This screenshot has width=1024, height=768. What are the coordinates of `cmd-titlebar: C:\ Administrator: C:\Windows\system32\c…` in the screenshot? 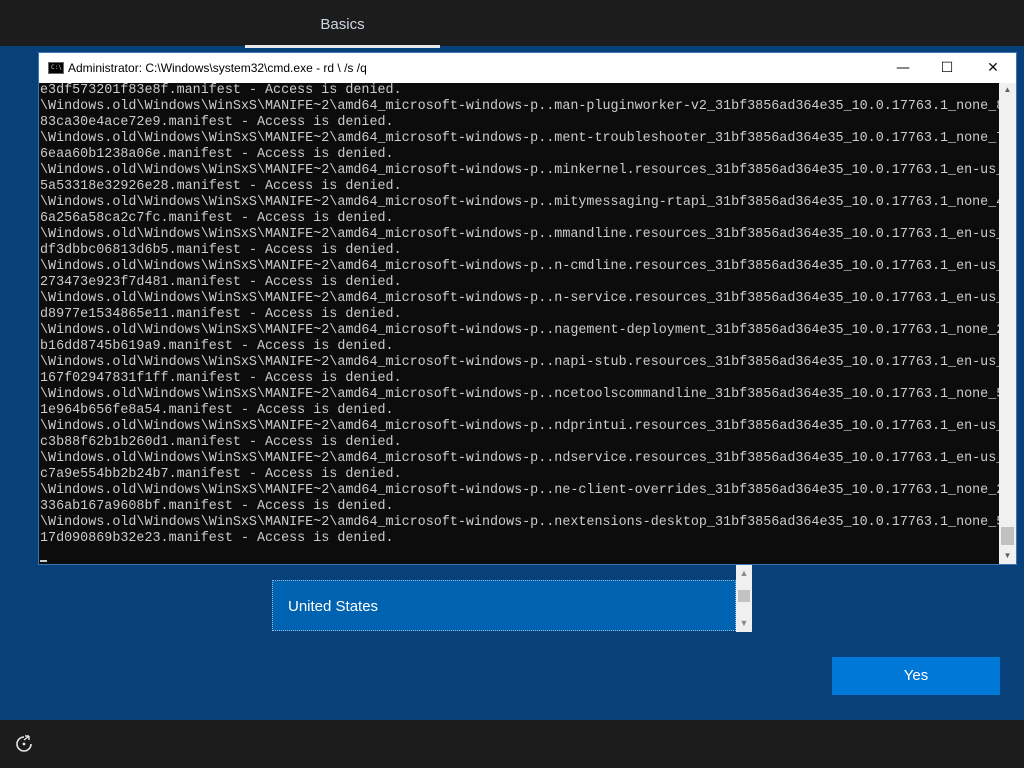 It's located at (527, 68).